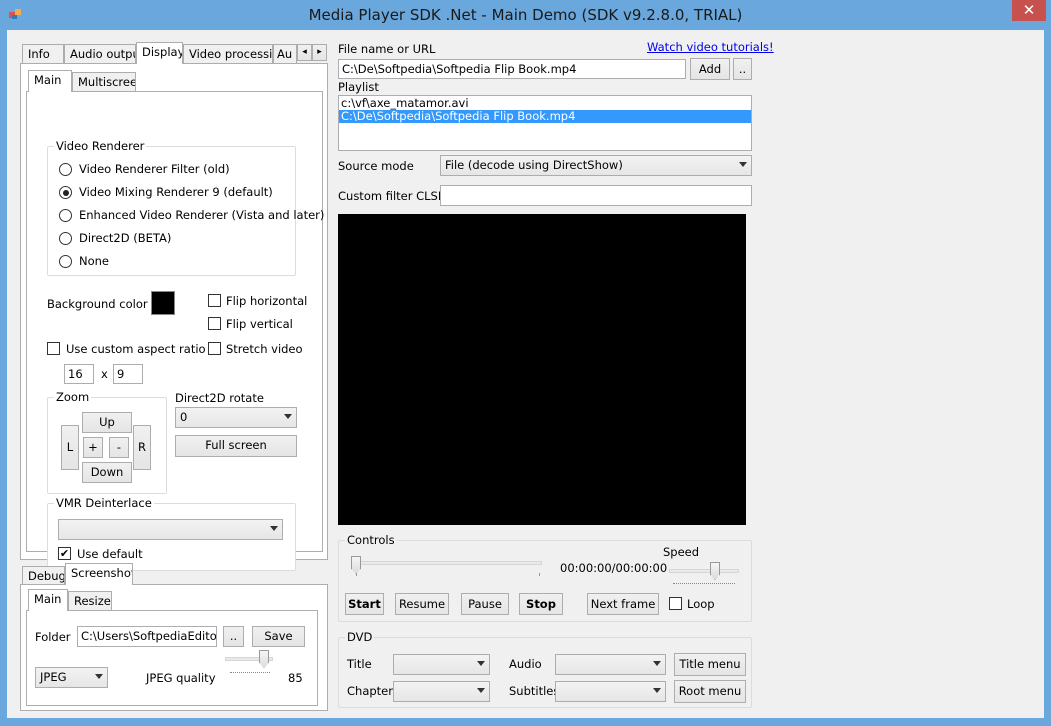 This screenshot has width=1051, height=726. Describe the element at coordinates (100, 54) in the screenshot. I see `tab-audio-output: Audio output` at that location.